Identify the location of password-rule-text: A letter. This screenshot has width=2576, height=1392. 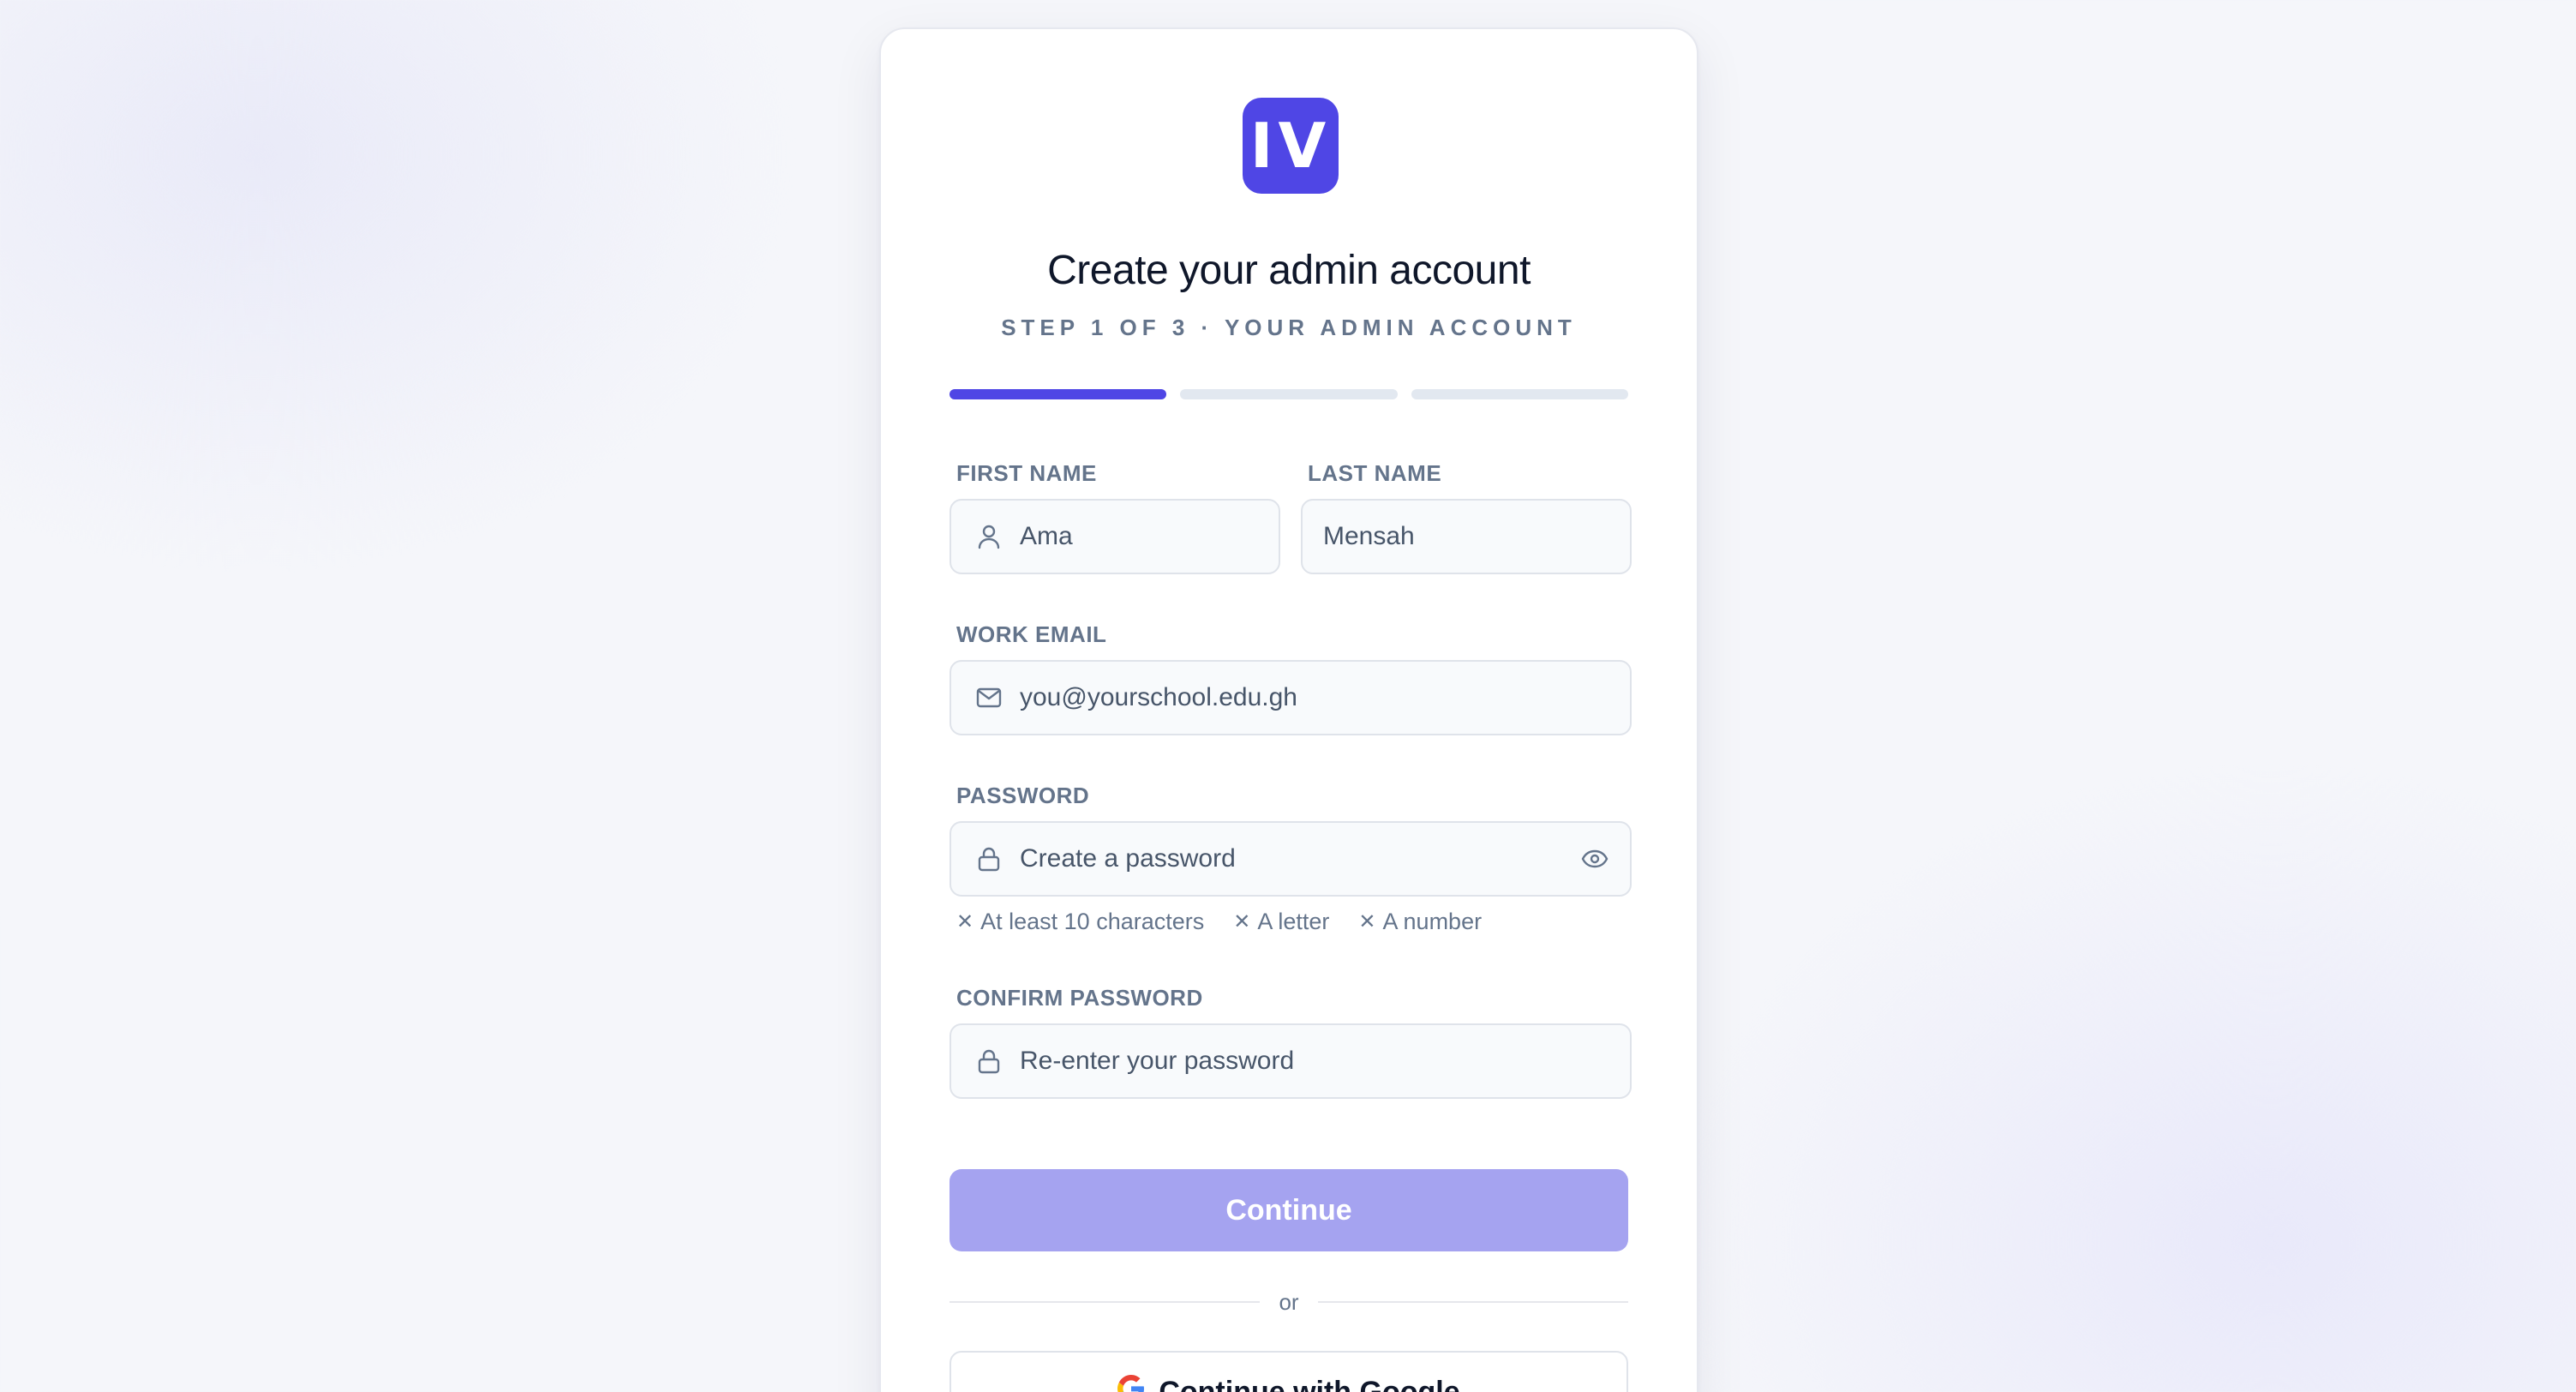
(1293, 922).